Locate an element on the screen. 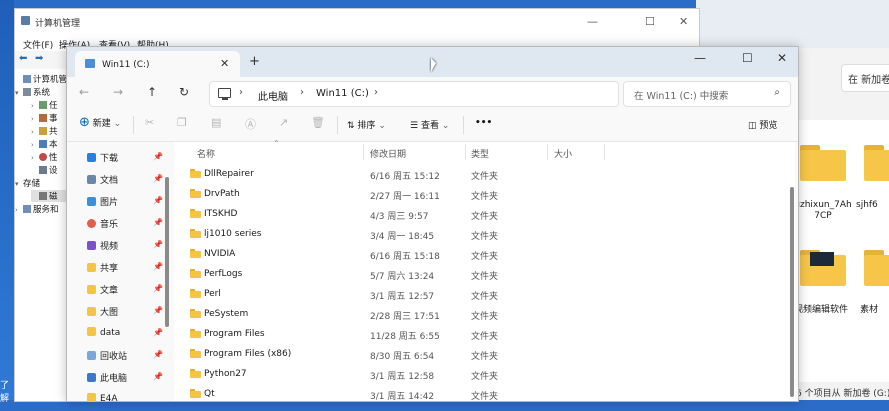 This screenshot has height=411, width=889. nav-item-data: data 📌 is located at coordinates (125, 336).